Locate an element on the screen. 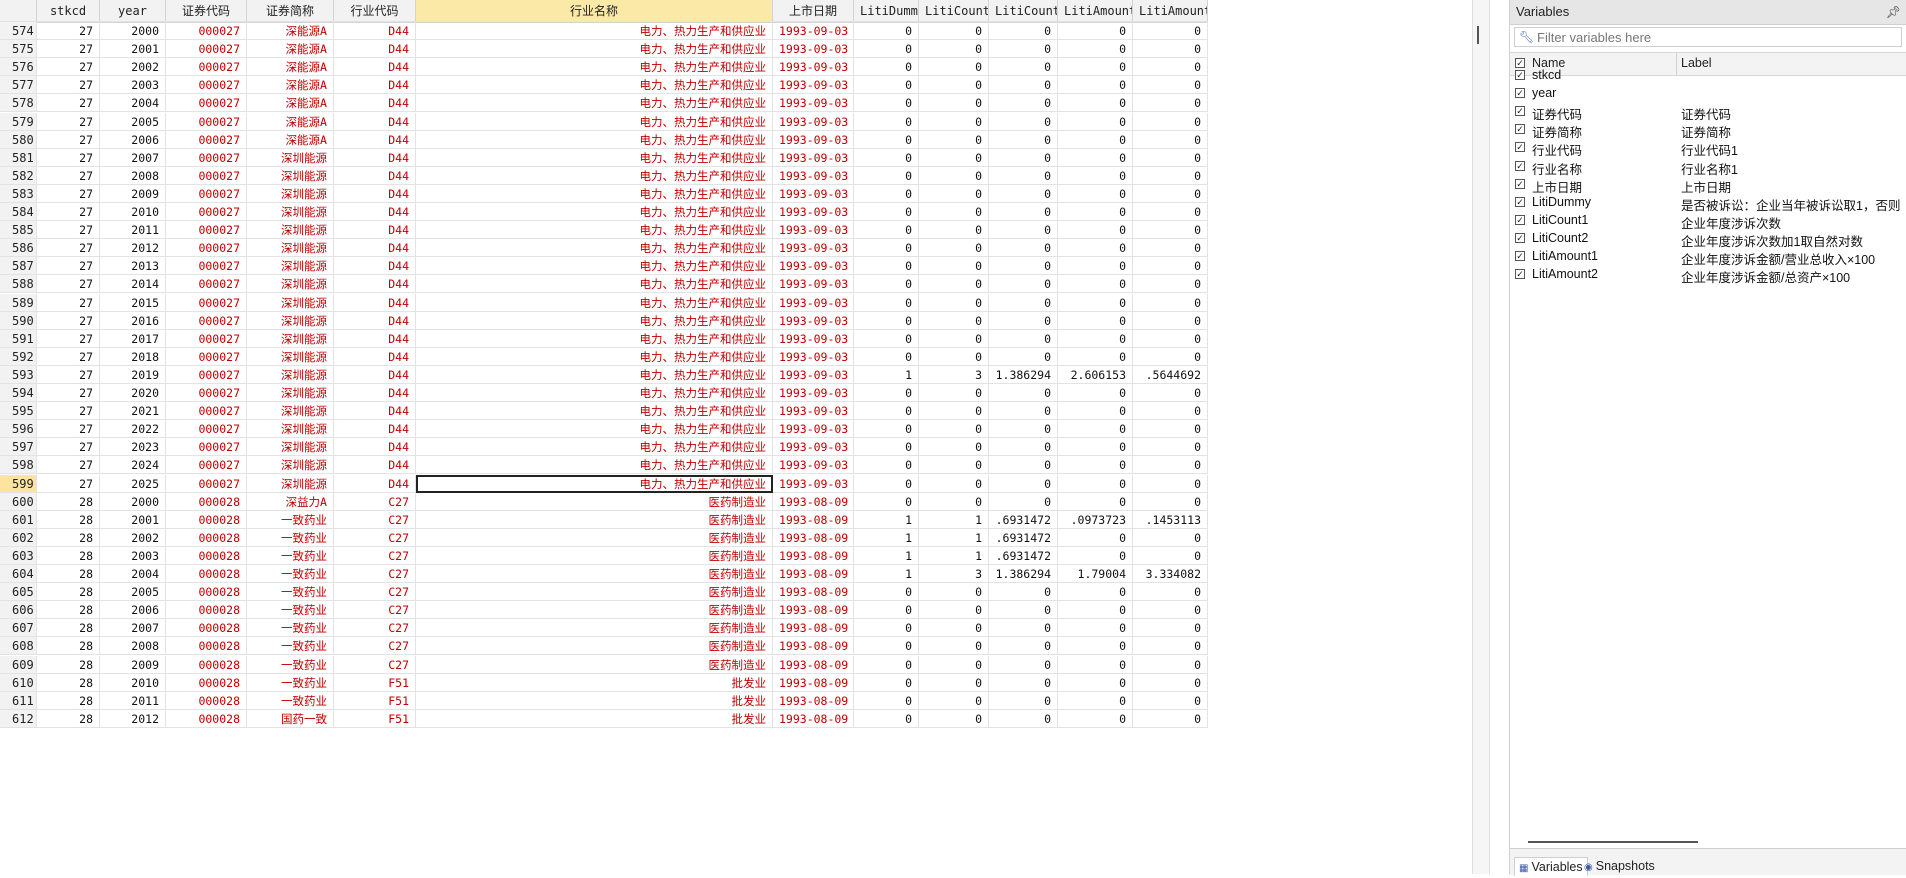 This screenshot has height=878, width=1906. row-number: 591 is located at coordinates (18, 338).